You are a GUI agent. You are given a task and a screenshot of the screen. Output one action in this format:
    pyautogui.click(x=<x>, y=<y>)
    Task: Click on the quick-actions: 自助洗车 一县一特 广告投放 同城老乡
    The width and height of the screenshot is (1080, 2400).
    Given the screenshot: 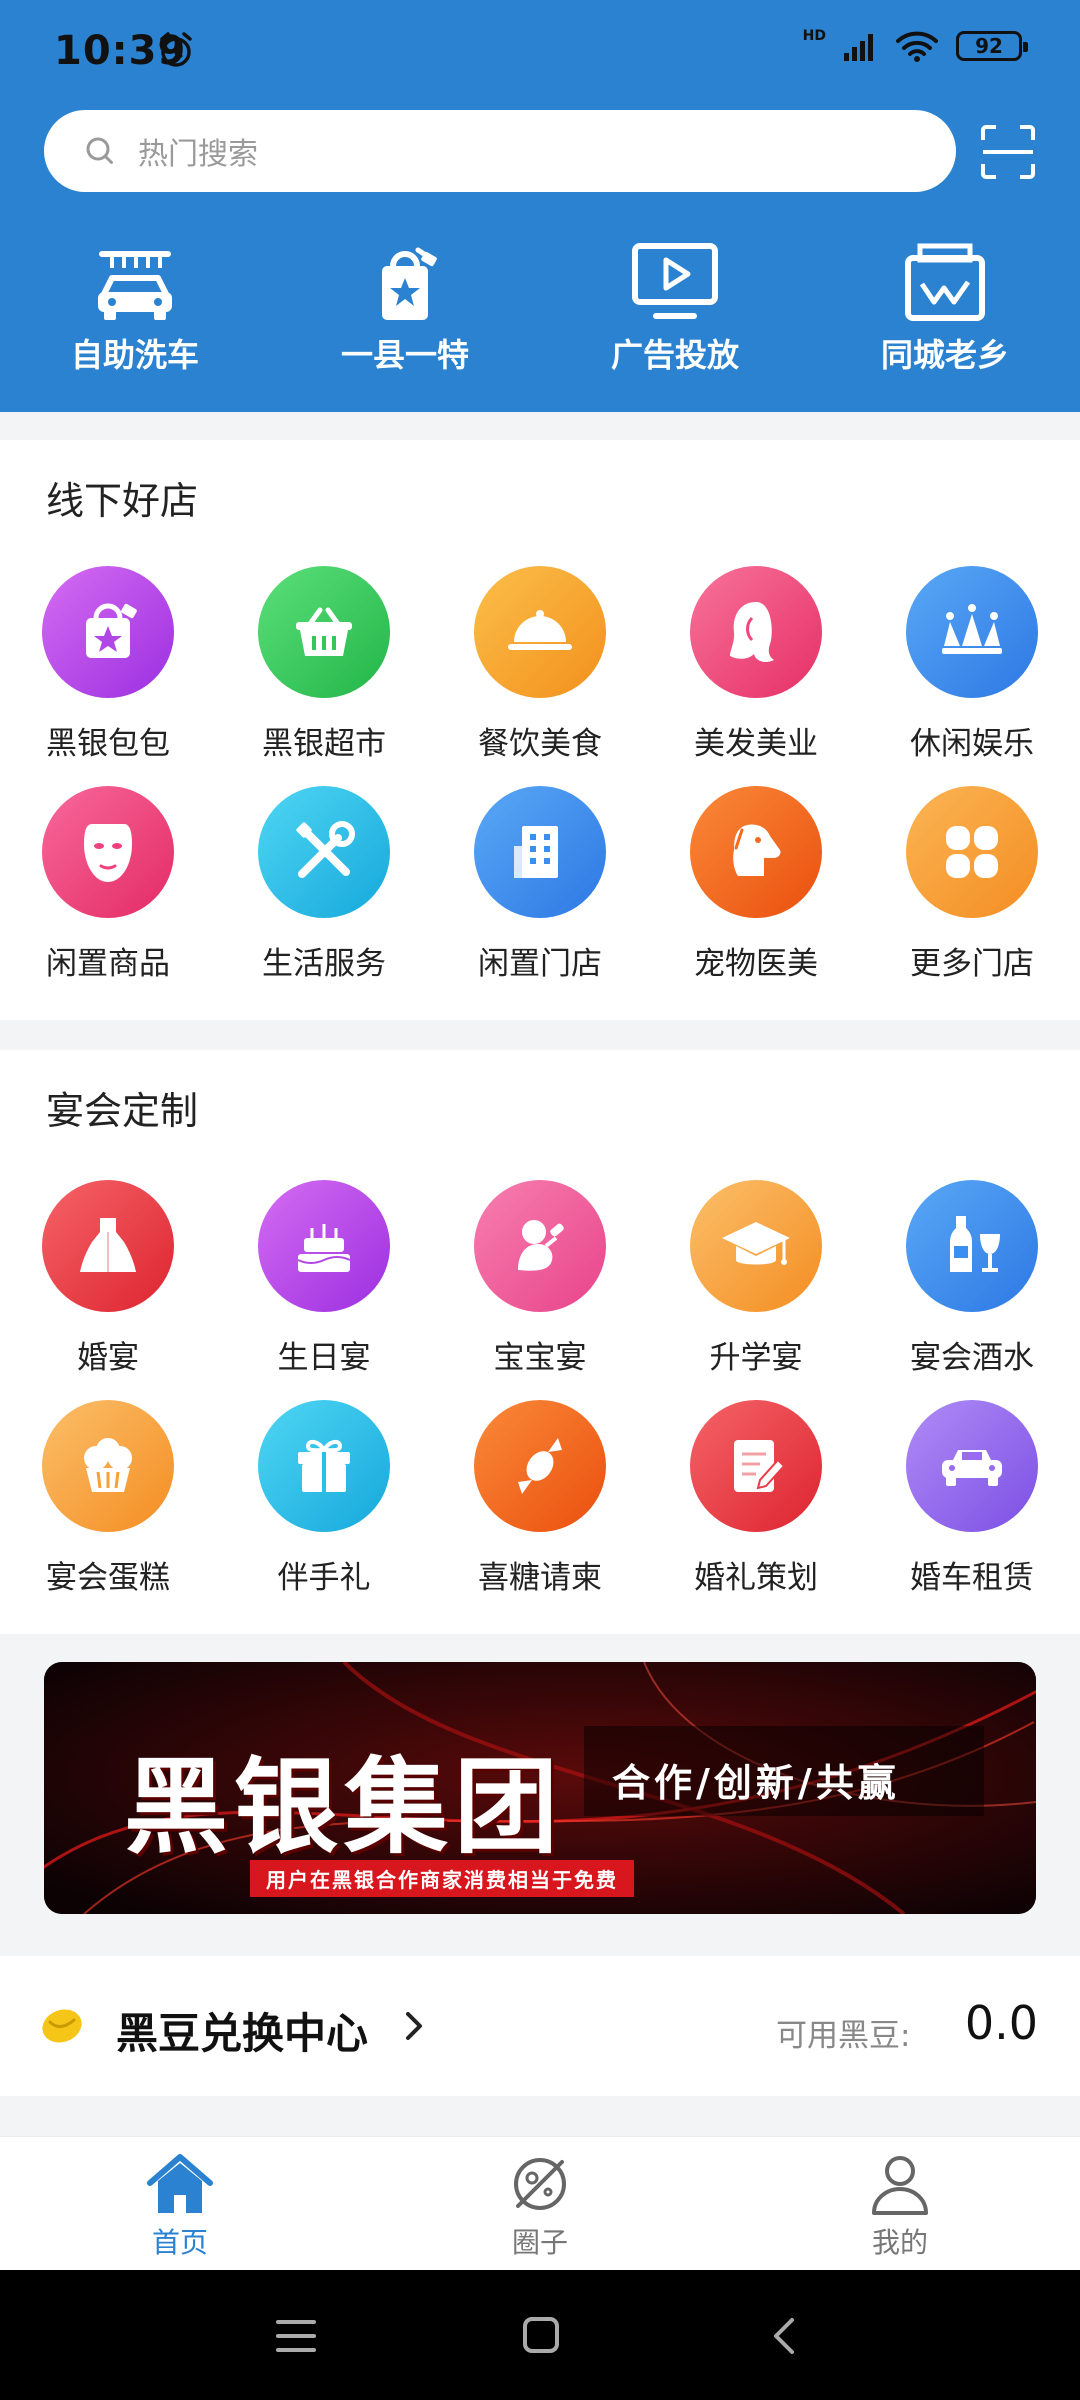 What is the action you would take?
    pyautogui.click(x=540, y=308)
    